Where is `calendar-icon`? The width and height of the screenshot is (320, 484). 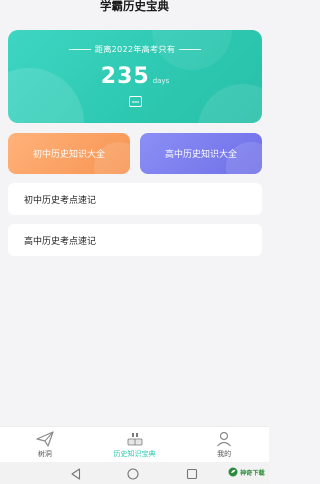 calendar-icon is located at coordinates (135, 101).